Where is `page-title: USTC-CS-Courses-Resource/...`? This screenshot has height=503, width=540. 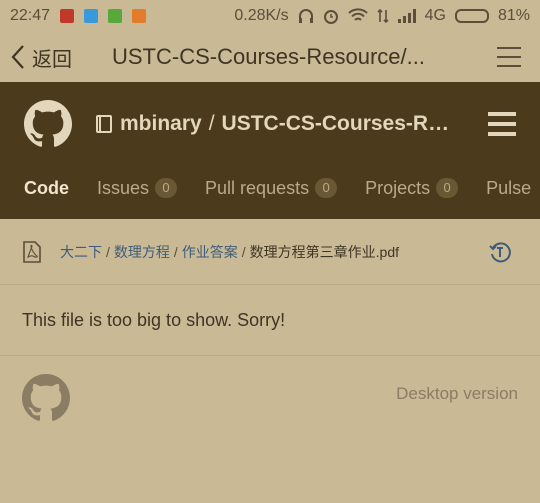 page-title: USTC-CS-Courses-Resource/... is located at coordinates (268, 56).